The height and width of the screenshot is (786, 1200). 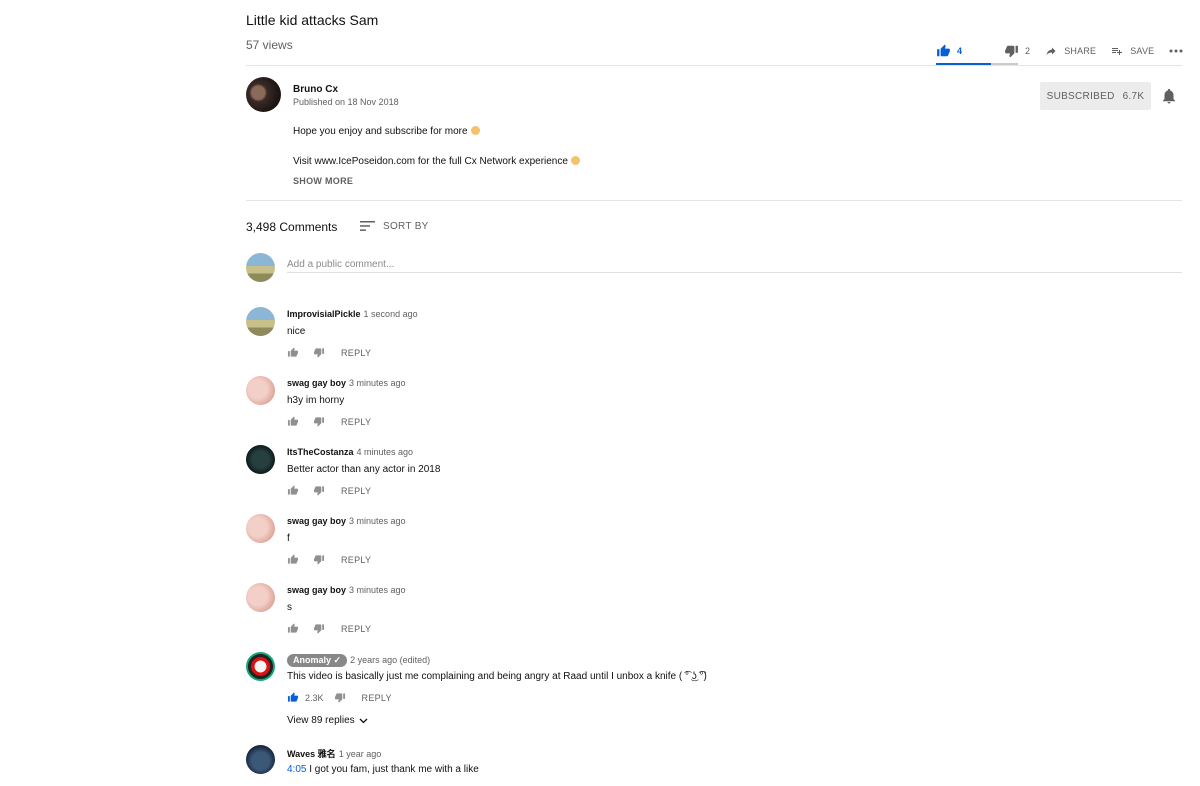 What do you see at coordinates (1051, 51) in the screenshot?
I see `share-icon` at bounding box center [1051, 51].